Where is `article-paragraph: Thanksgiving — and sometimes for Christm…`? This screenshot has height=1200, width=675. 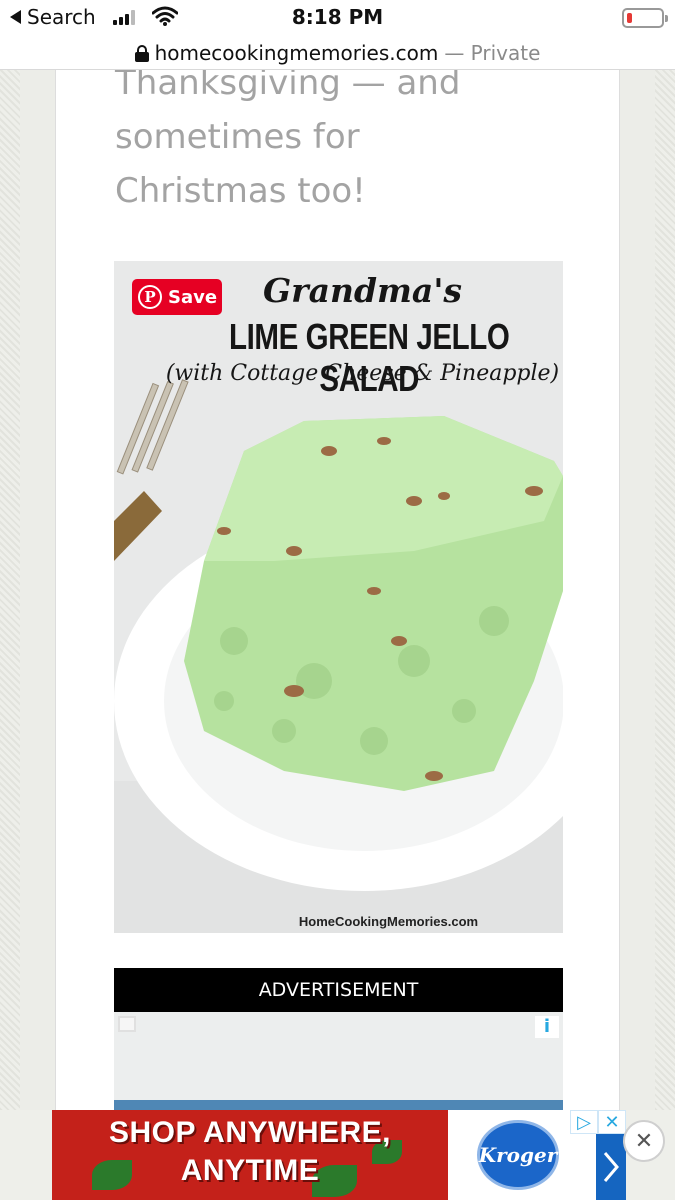
article-paragraph: Thanksgiving — and sometimes for Christm… is located at coordinates (288, 140).